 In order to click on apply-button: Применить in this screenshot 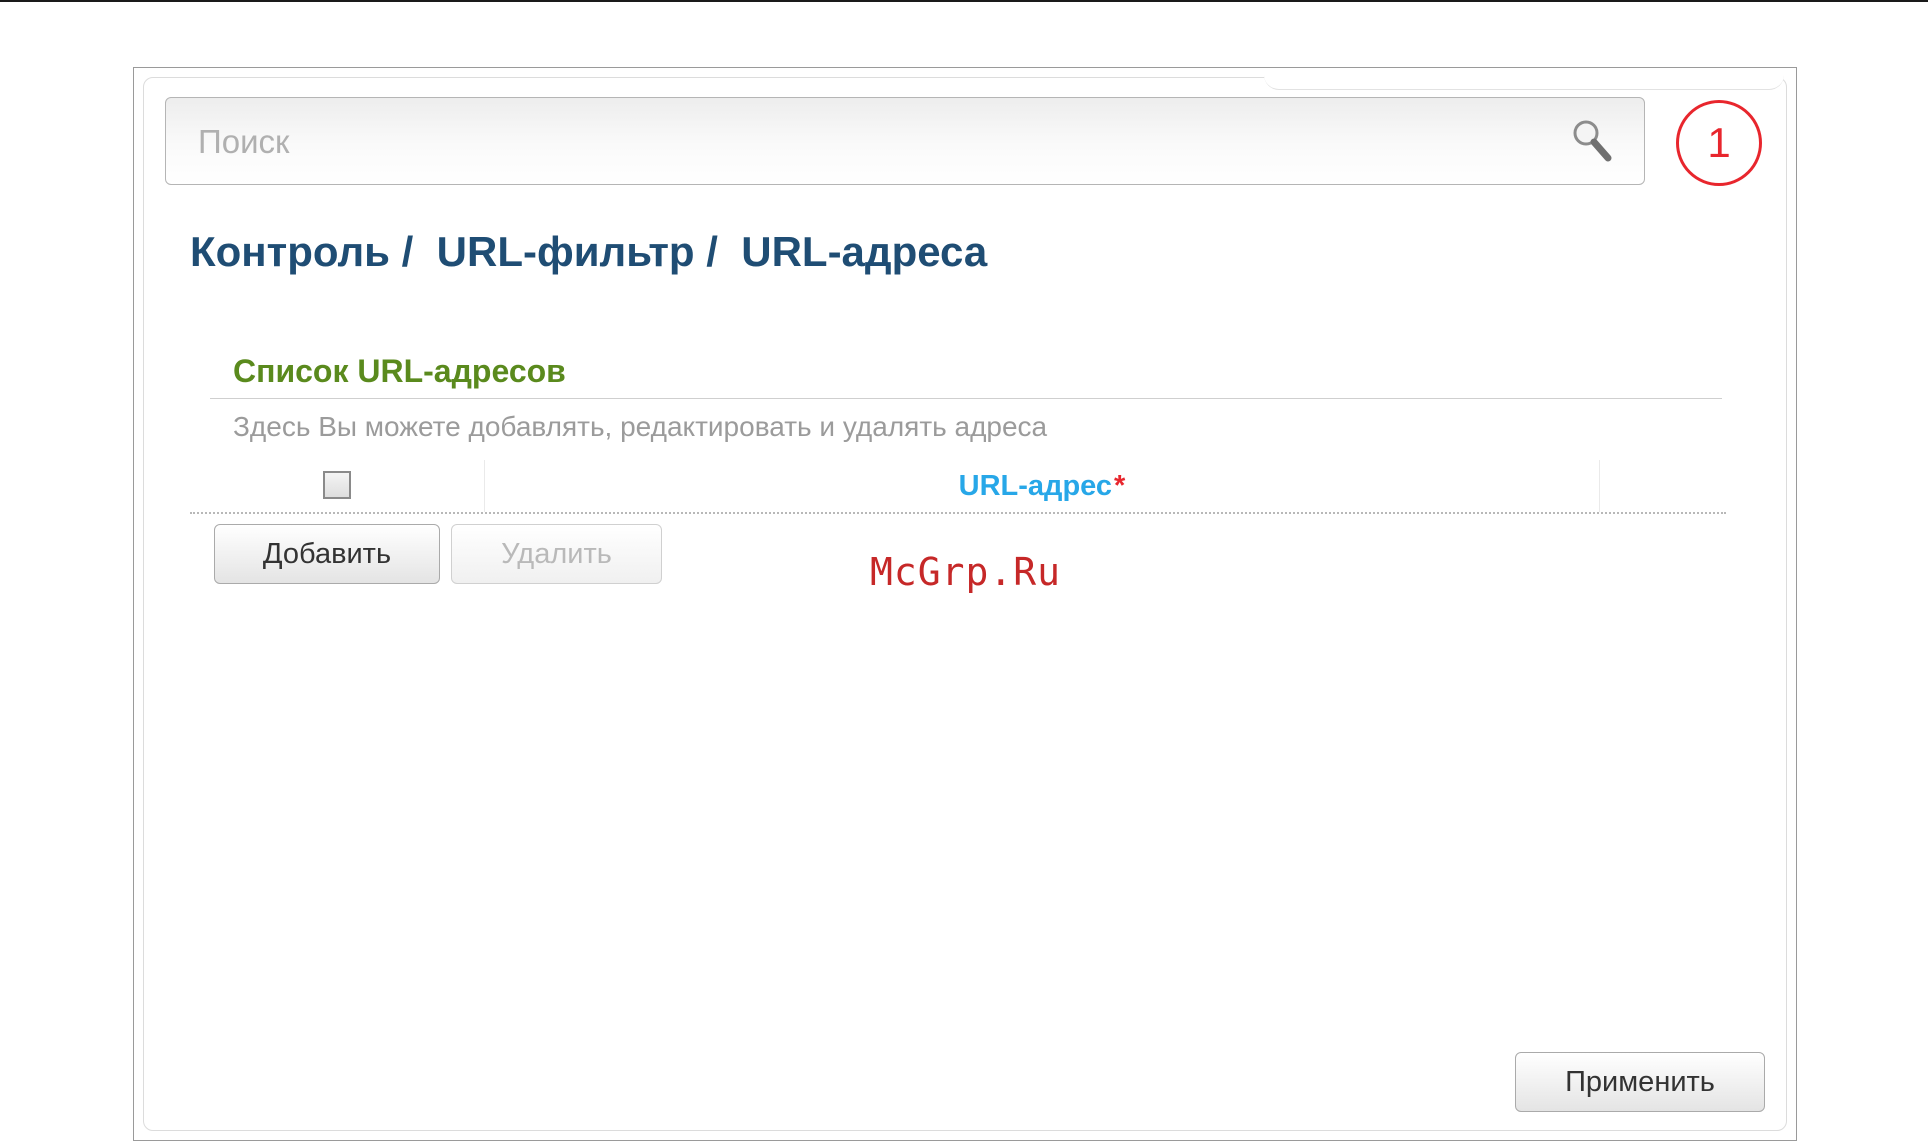, I will do `click(1640, 1082)`.